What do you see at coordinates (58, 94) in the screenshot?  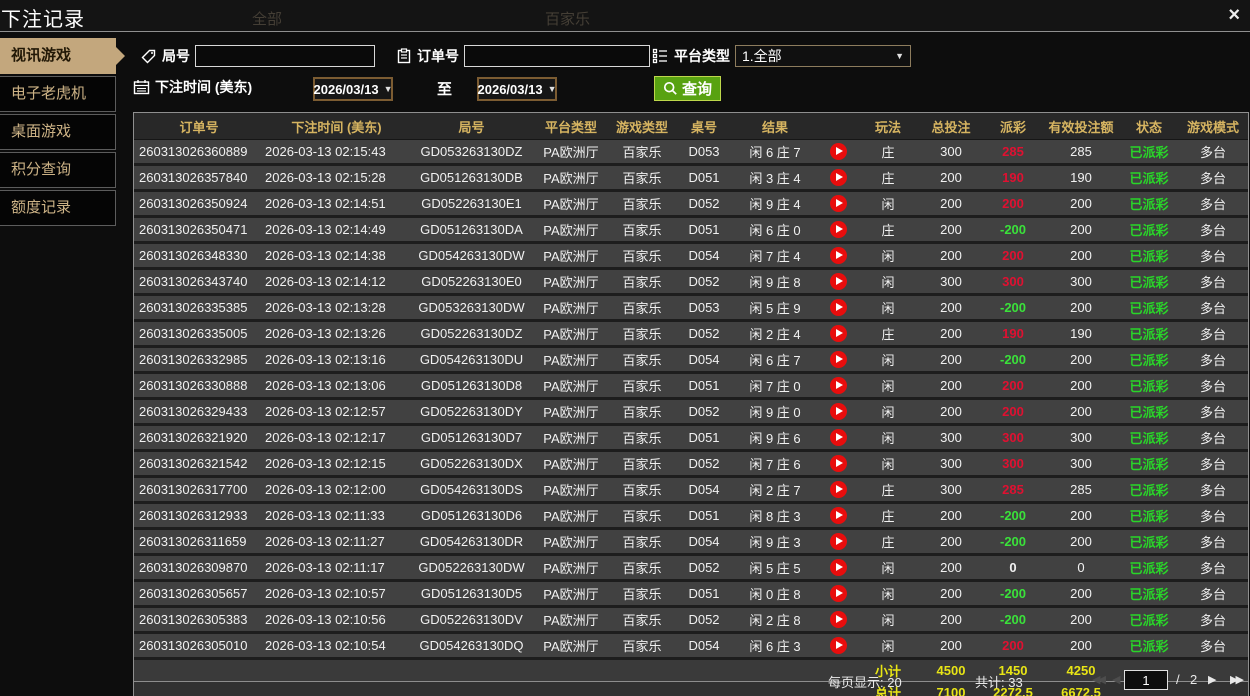 I see `sidebar-item-1: 电子老虎机` at bounding box center [58, 94].